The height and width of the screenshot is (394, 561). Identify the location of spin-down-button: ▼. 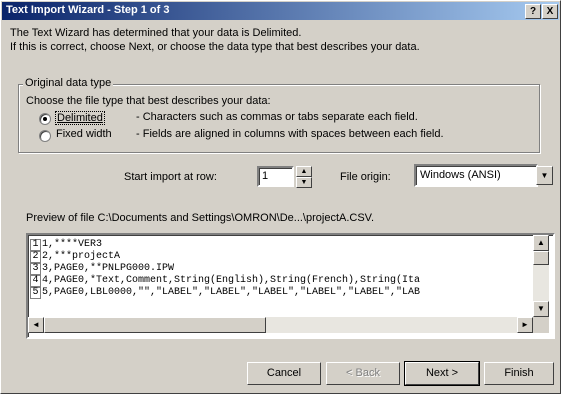
(304, 182).